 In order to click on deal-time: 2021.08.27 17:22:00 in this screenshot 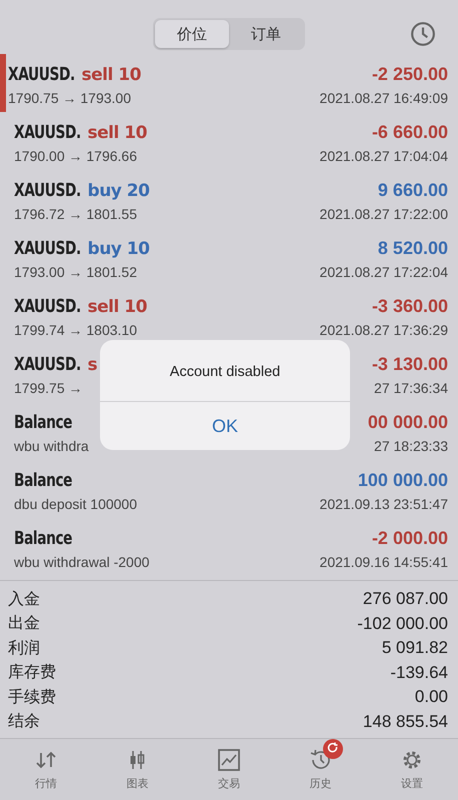, I will do `click(384, 214)`.